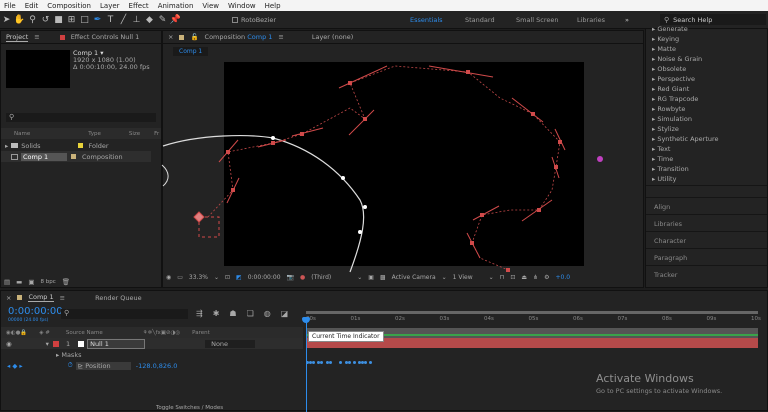  Describe the element at coordinates (69, 6) in the screenshot. I see `menu-composition: Composition` at that location.